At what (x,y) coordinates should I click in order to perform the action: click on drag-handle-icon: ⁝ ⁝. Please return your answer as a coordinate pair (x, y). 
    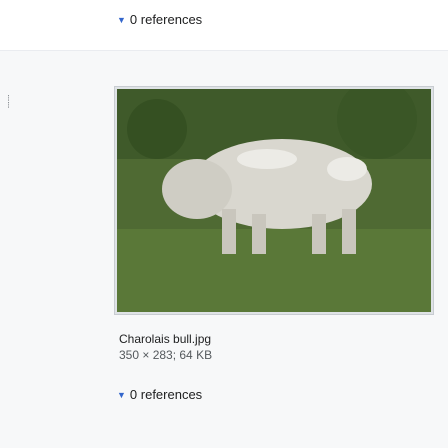
    Looking at the image, I should click on (8, 102).